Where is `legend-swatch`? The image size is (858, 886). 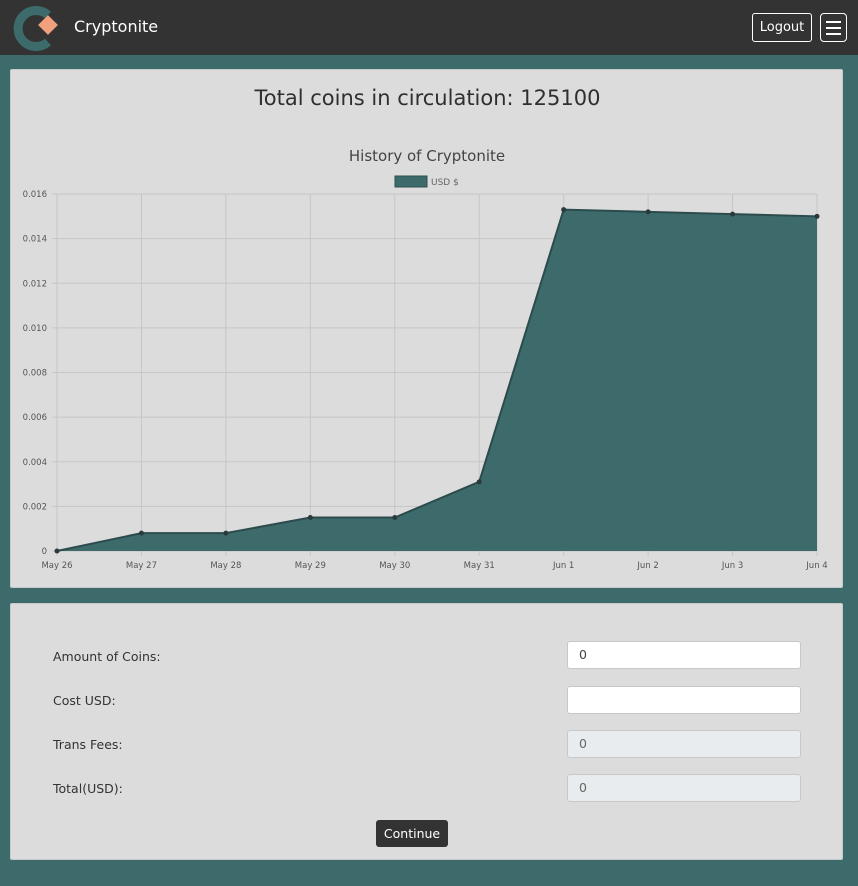 legend-swatch is located at coordinates (411, 181).